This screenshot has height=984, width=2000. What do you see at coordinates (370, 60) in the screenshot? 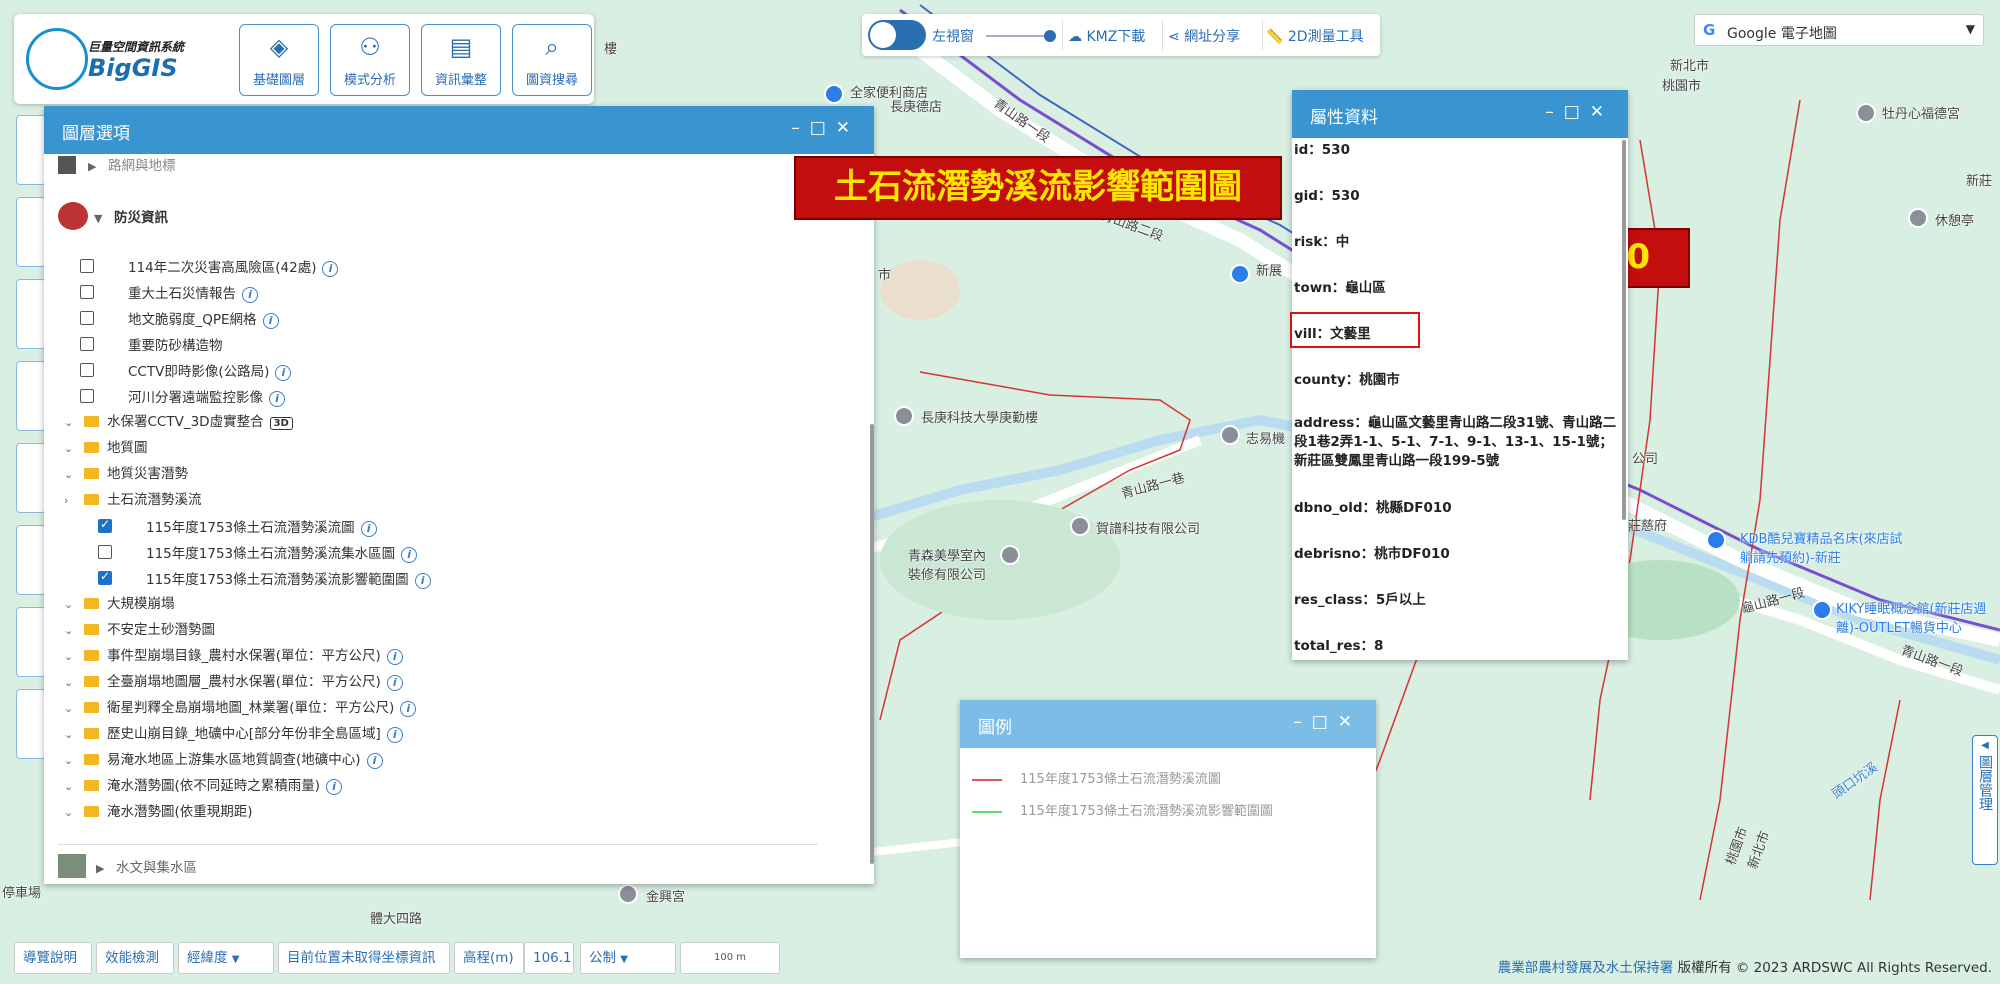
I see `model-analysis-button: ⚇ 模式分析` at bounding box center [370, 60].